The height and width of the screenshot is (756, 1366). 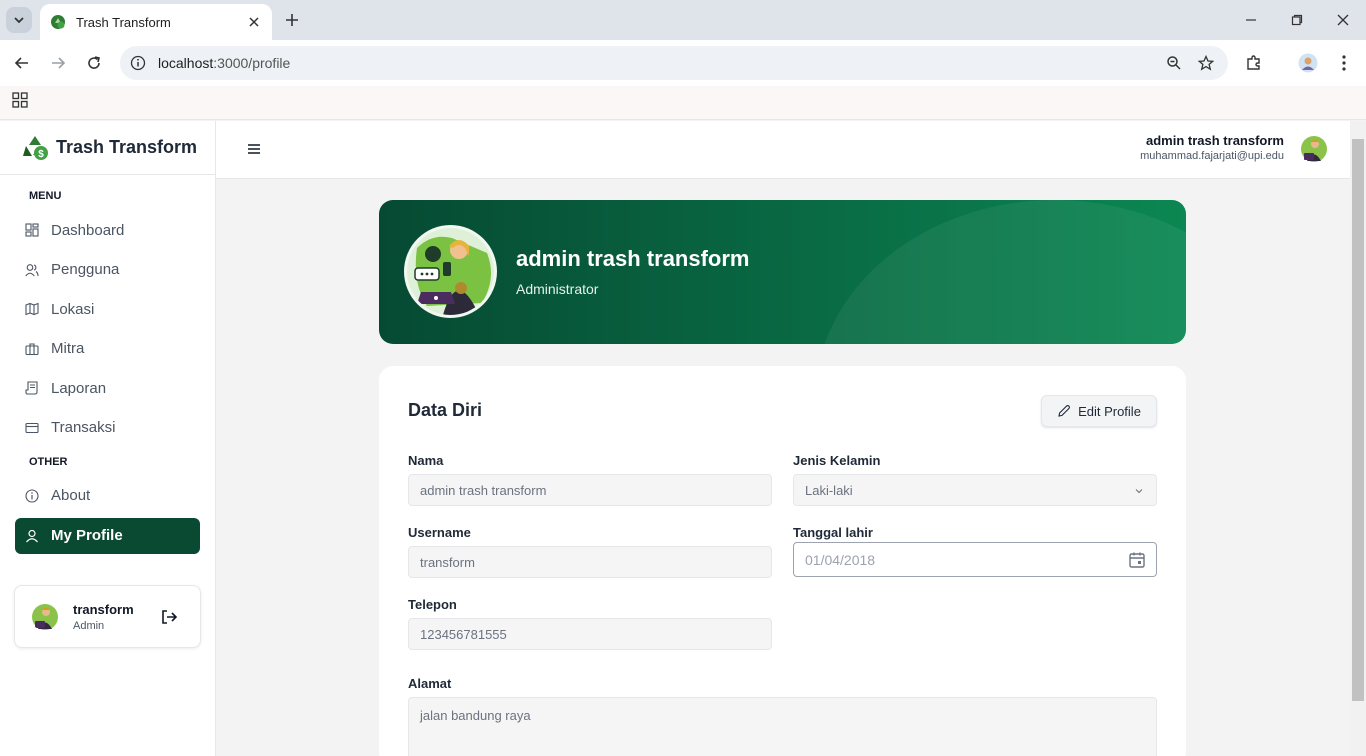 I want to click on info-icon, so click(x=32, y=496).